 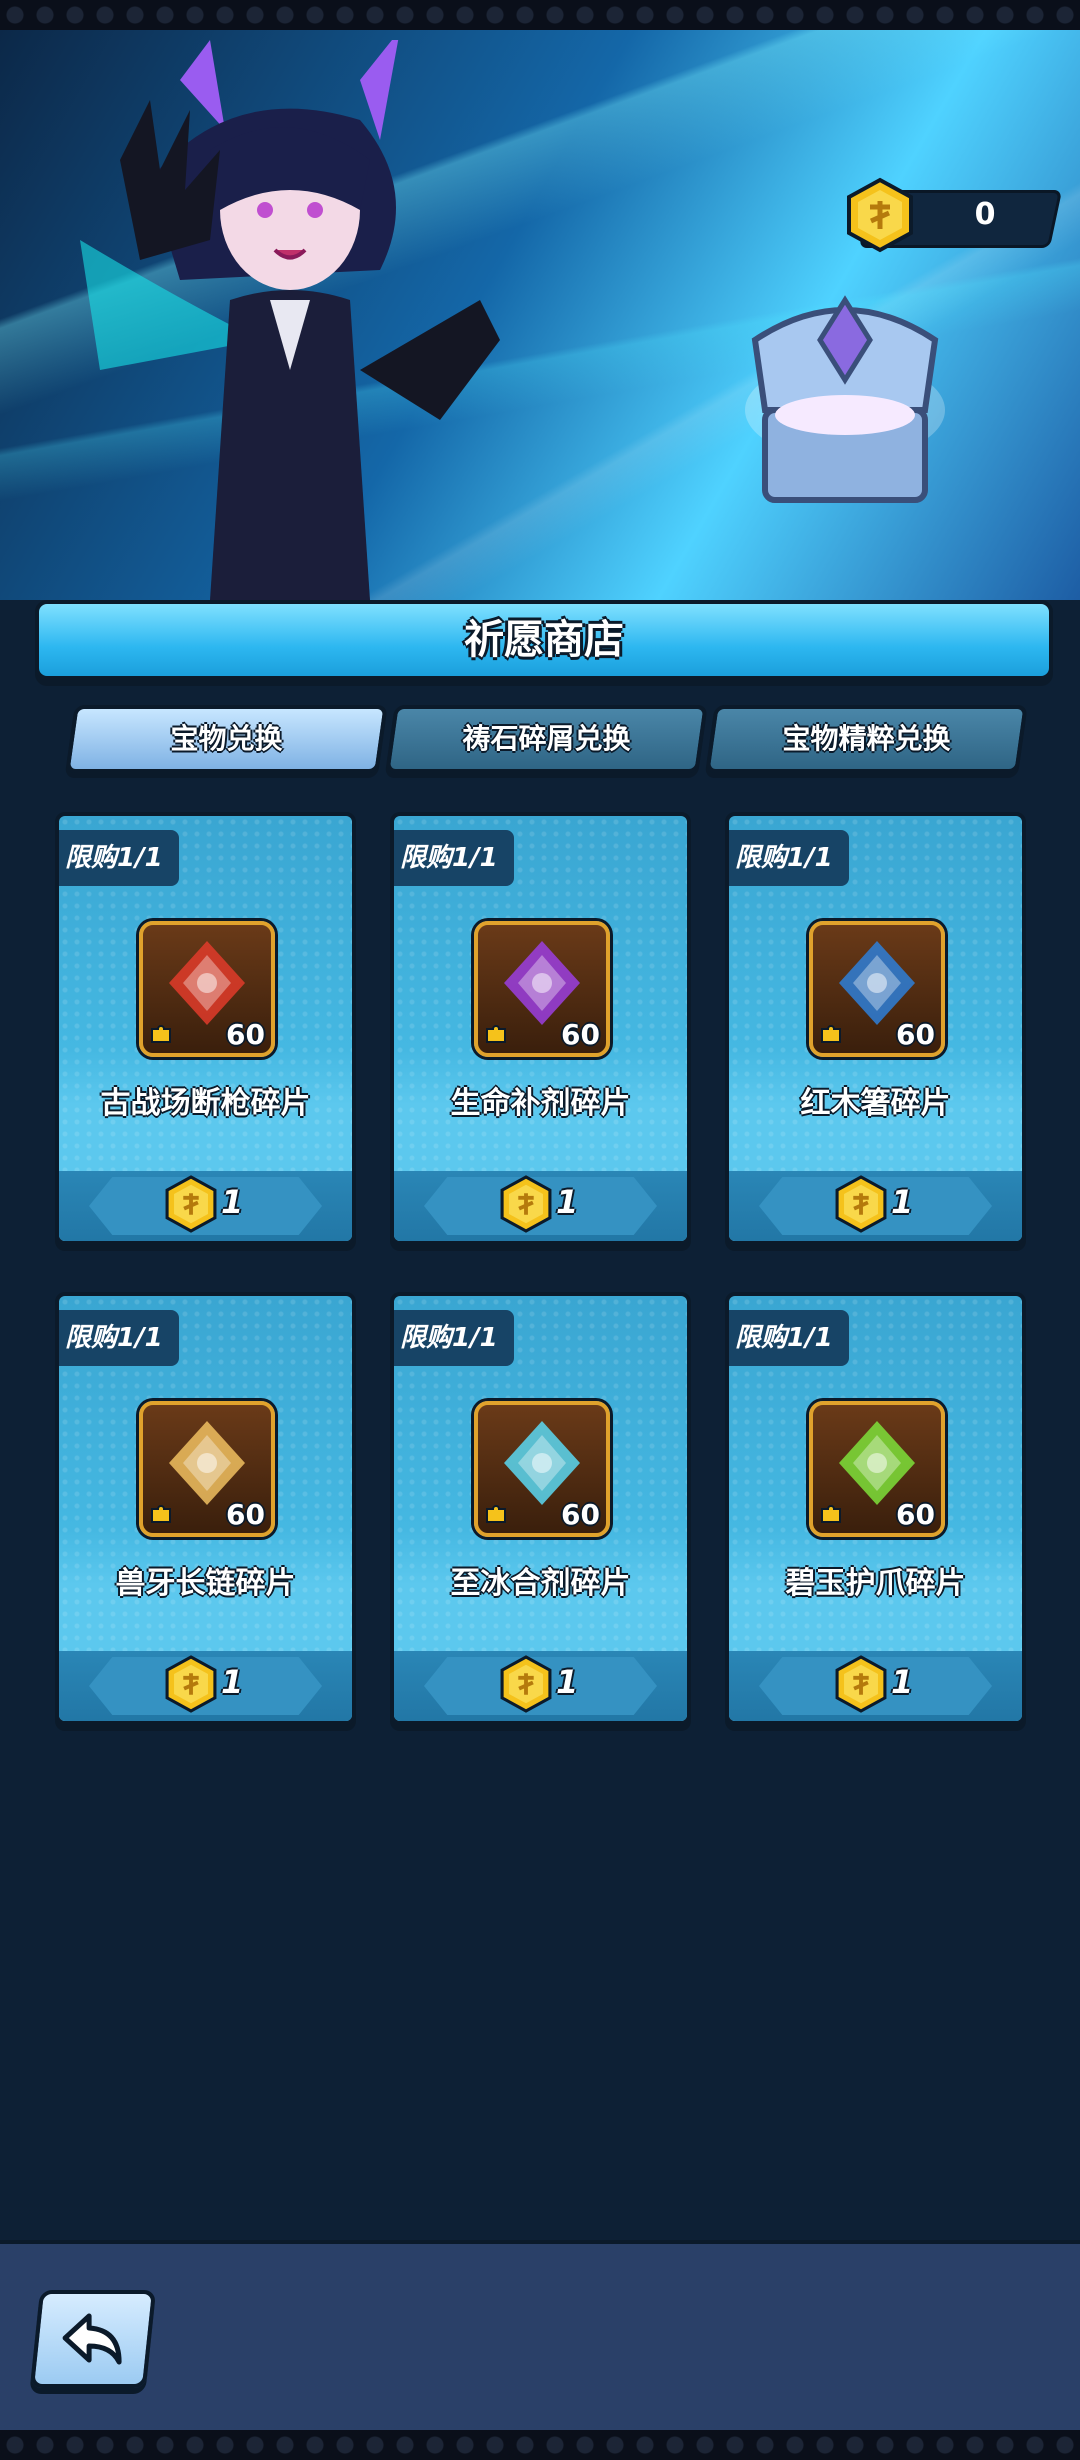 I want to click on tab-prayer-stone-exchange: 祷石碎屑兑换, so click(x=546, y=739).